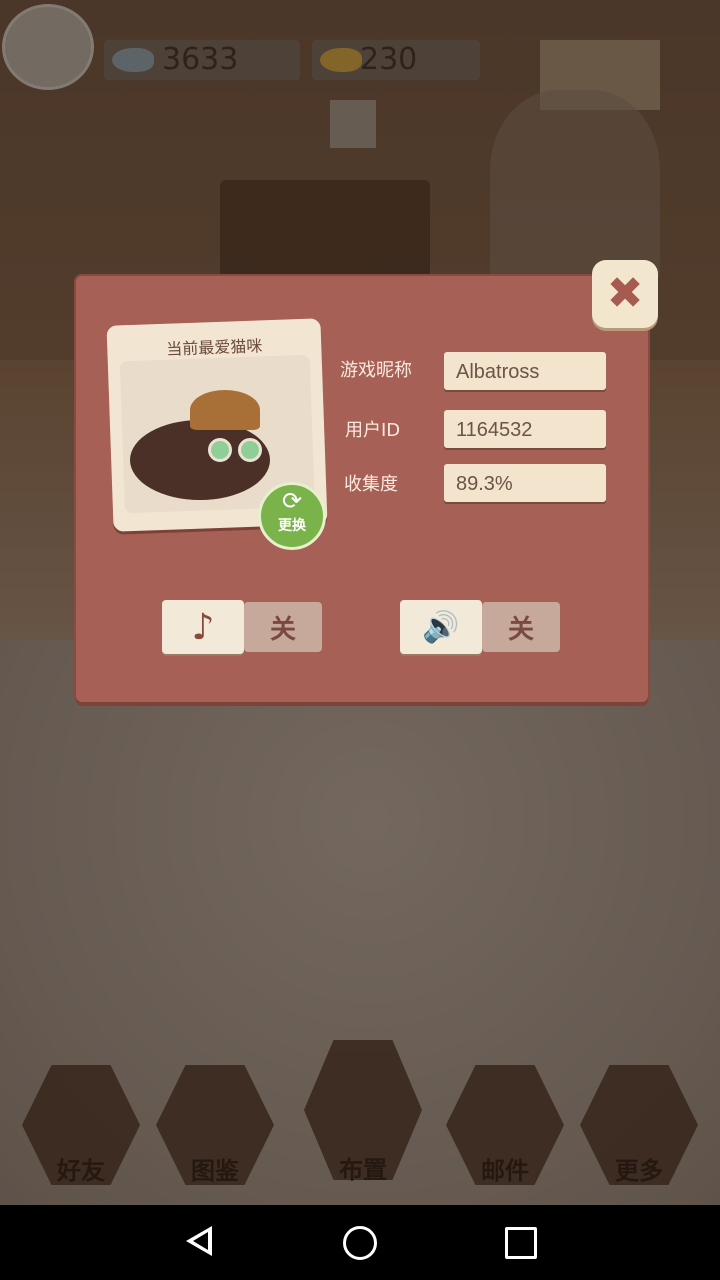 The width and height of the screenshot is (720, 1280). Describe the element at coordinates (376, 370) in the screenshot. I see `nickname-label: 游戏昵称` at that location.